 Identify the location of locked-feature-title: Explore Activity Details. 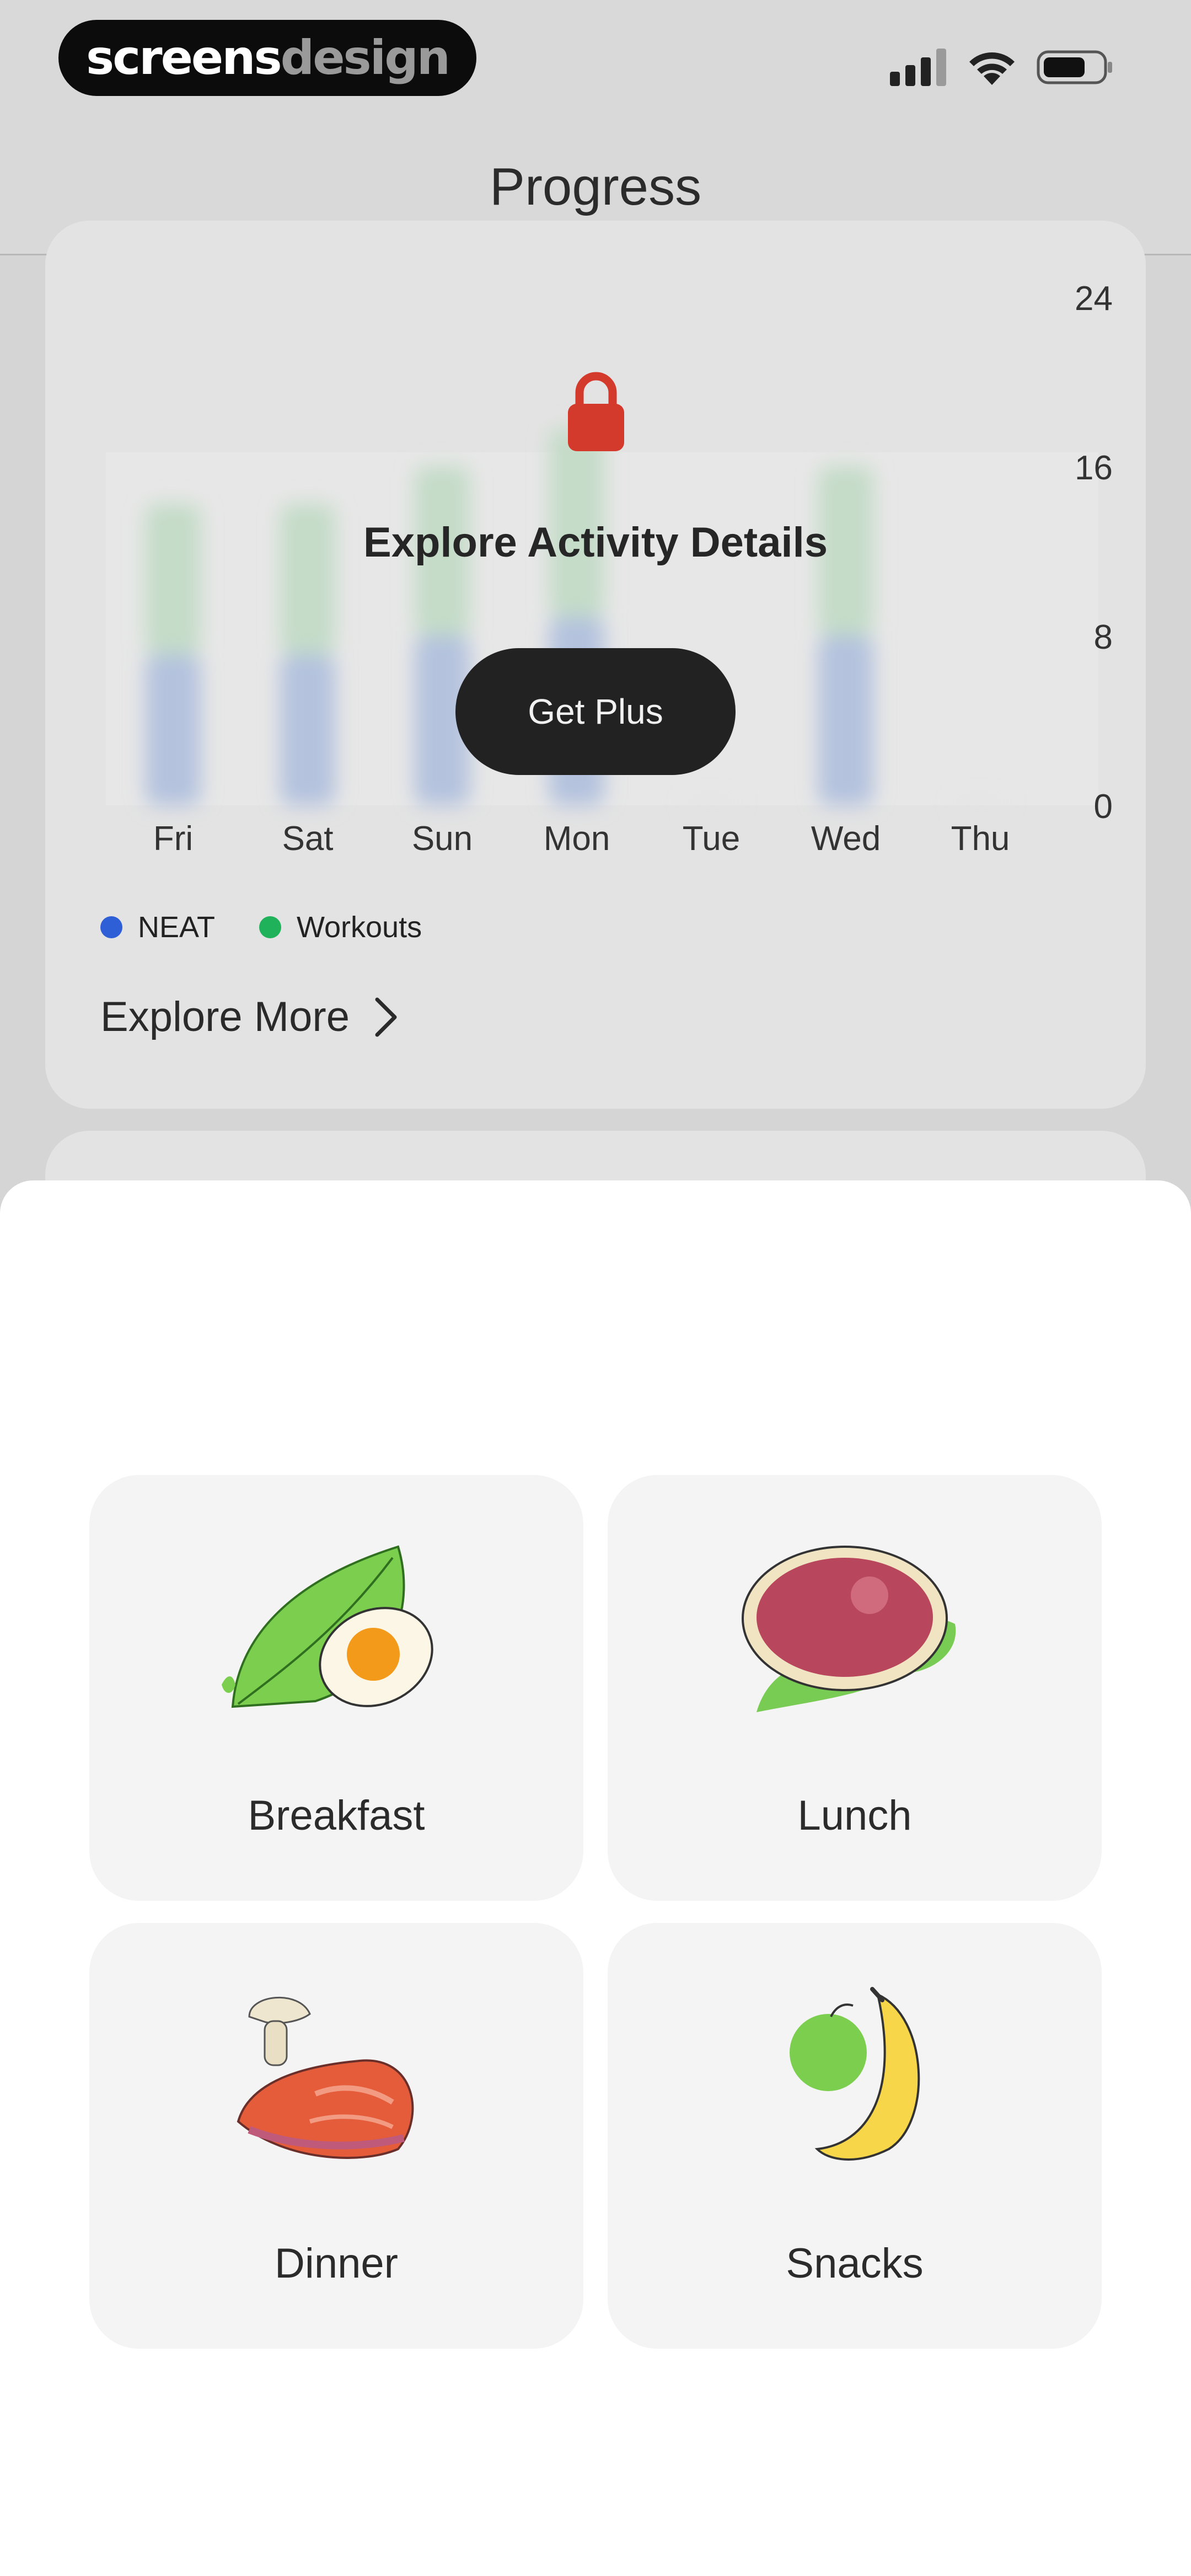
(595, 542).